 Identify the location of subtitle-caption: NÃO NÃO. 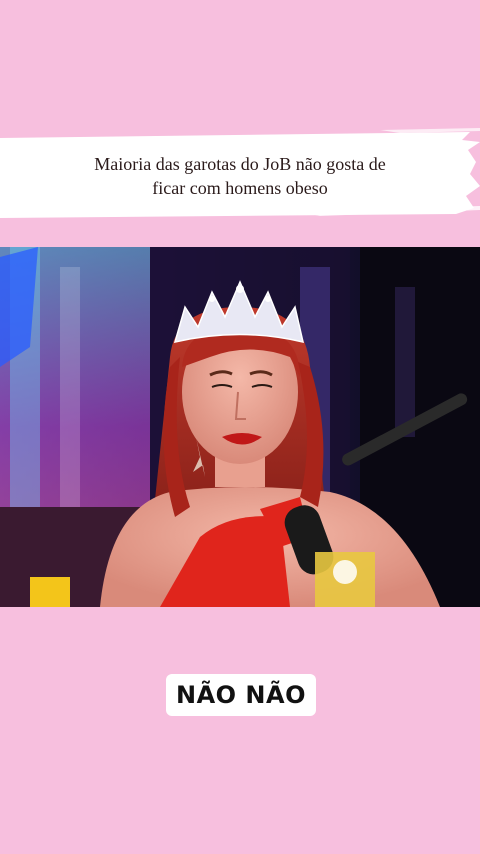
(241, 695).